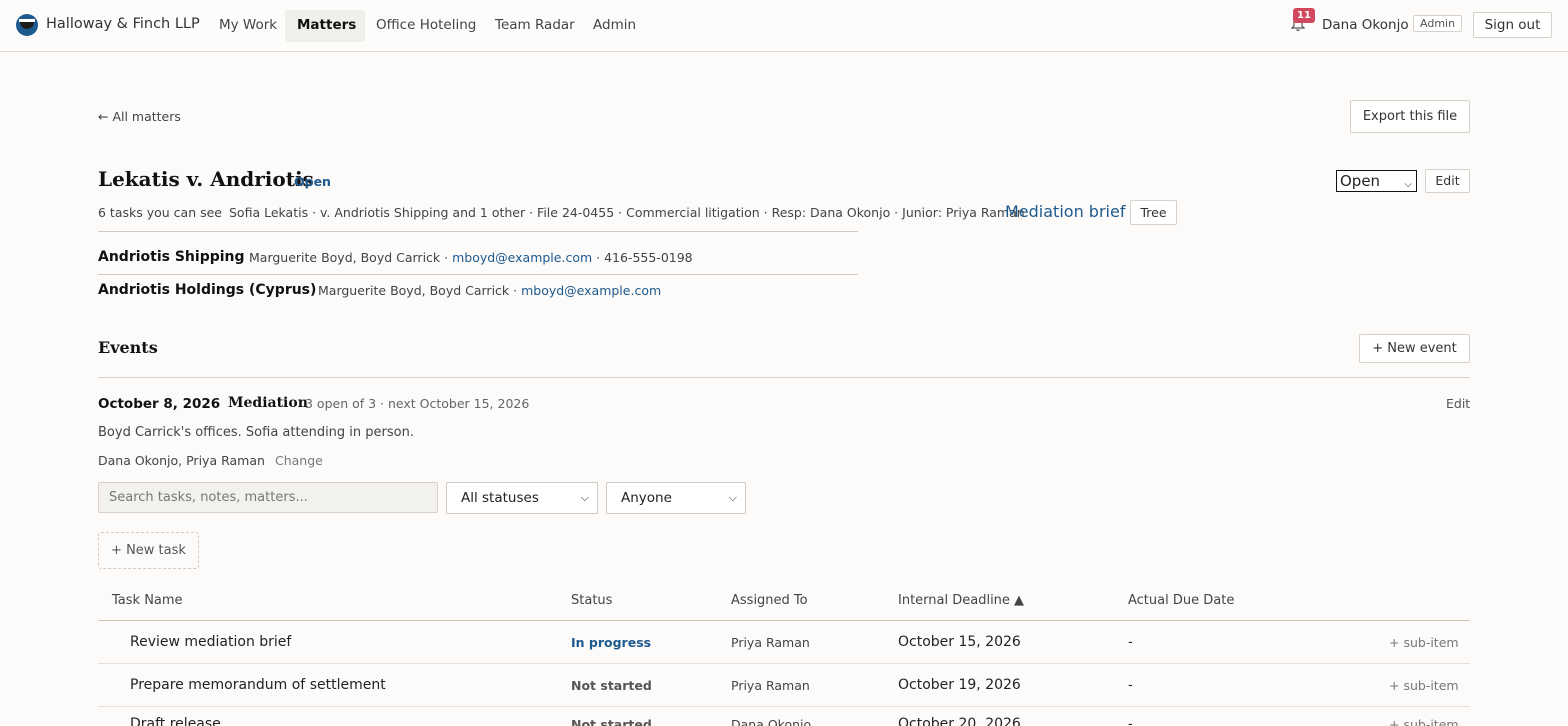  Describe the element at coordinates (160, 212) in the screenshot. I see `visible-task-count: 6 tasks you can see` at that location.